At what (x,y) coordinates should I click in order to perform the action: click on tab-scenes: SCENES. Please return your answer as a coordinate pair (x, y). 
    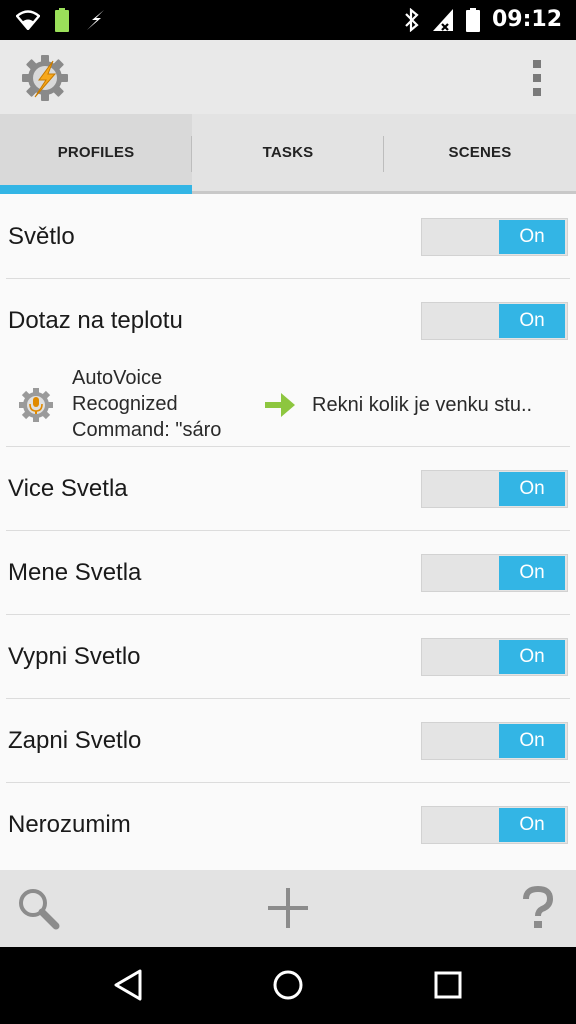
    Looking at the image, I should click on (480, 152).